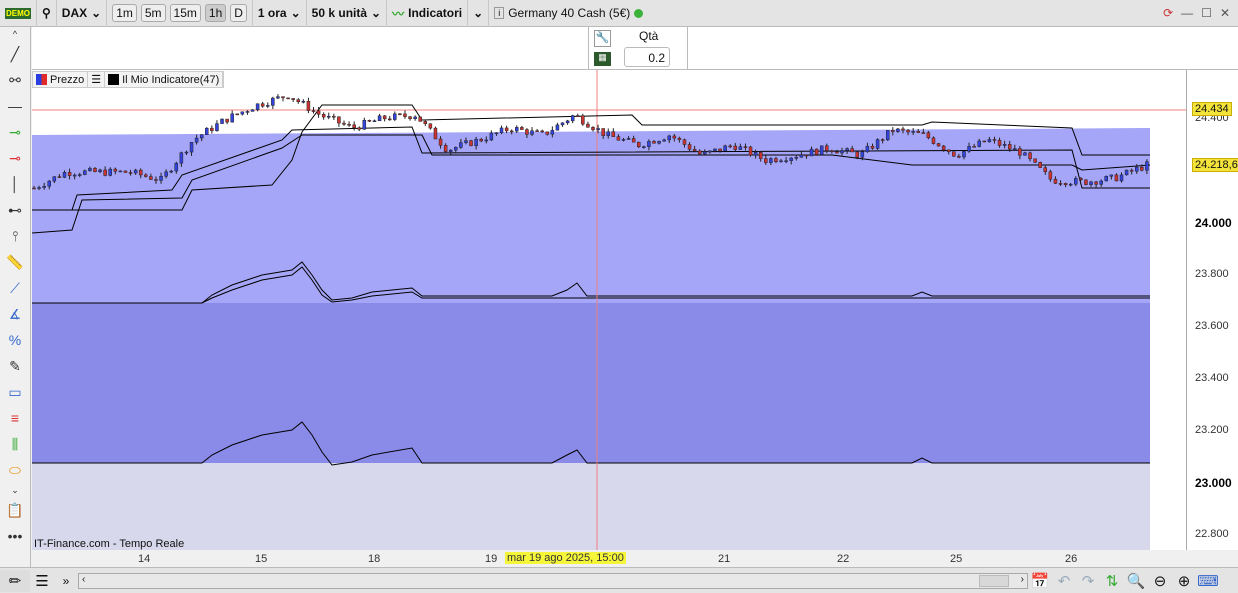  What do you see at coordinates (238, 13) in the screenshot?
I see `tf-d: D` at bounding box center [238, 13].